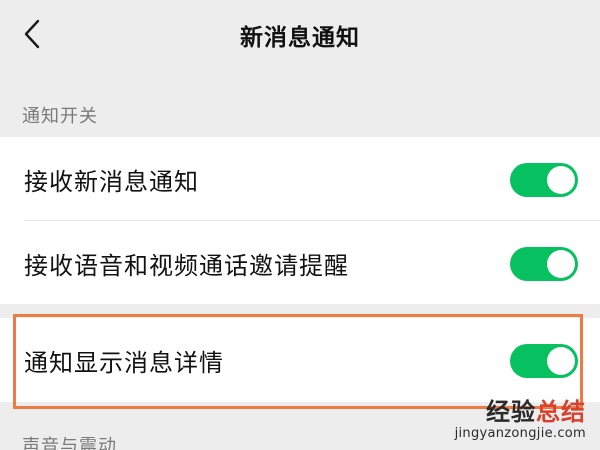 Image resolution: width=600 pixels, height=450 pixels. Describe the element at coordinates (60, 116) in the screenshot. I see `section-header-notification-switch: 通知开关` at that location.